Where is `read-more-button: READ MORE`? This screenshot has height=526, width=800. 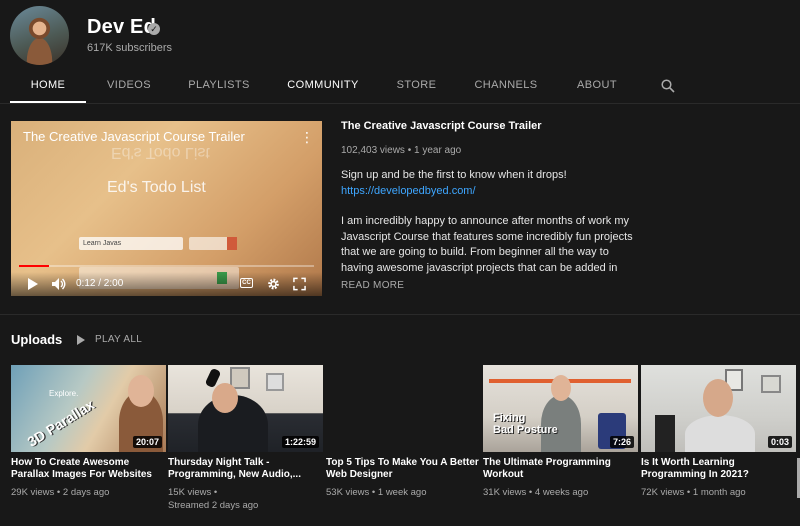 read-more-button: READ MORE is located at coordinates (372, 285).